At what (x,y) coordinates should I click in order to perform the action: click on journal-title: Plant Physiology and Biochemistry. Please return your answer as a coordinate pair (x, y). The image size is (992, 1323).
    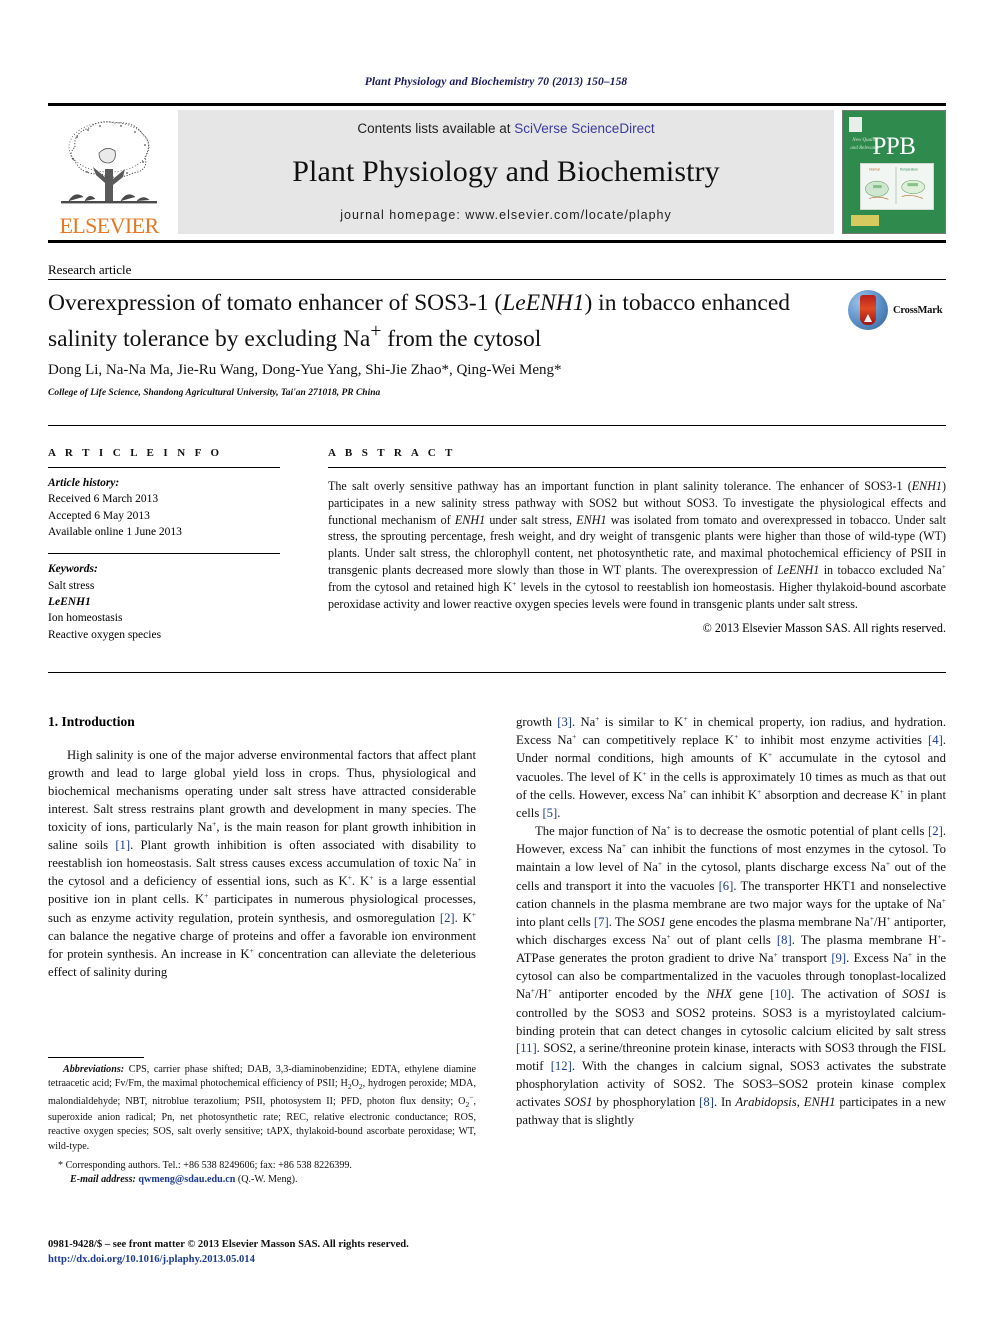
    Looking at the image, I should click on (506, 171).